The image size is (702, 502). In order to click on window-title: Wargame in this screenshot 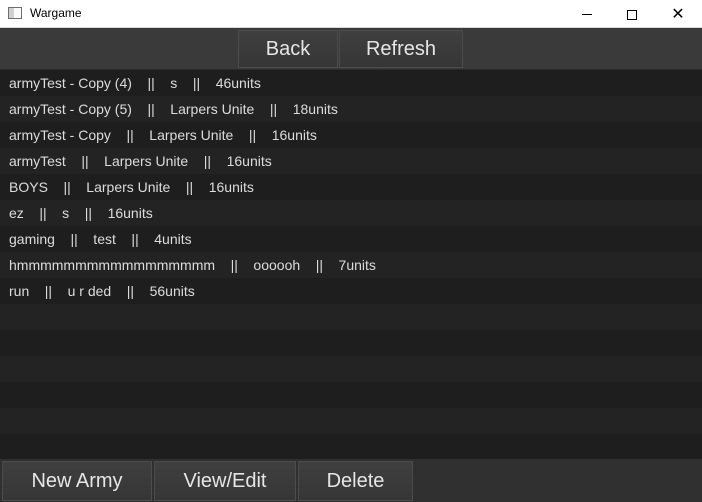, I will do `click(56, 13)`.